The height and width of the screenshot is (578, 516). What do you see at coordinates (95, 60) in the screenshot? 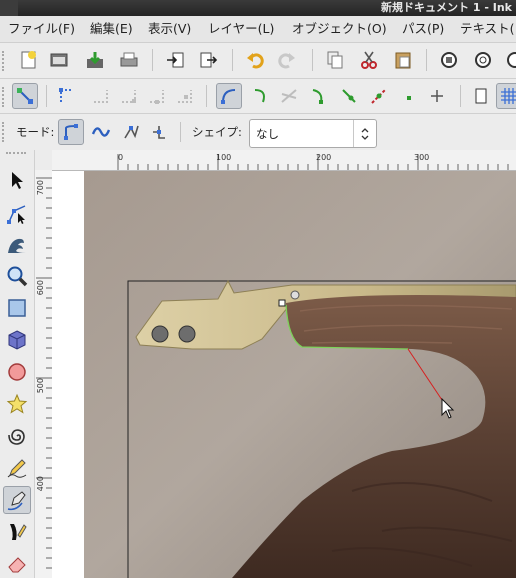
I see `save-icon` at bounding box center [95, 60].